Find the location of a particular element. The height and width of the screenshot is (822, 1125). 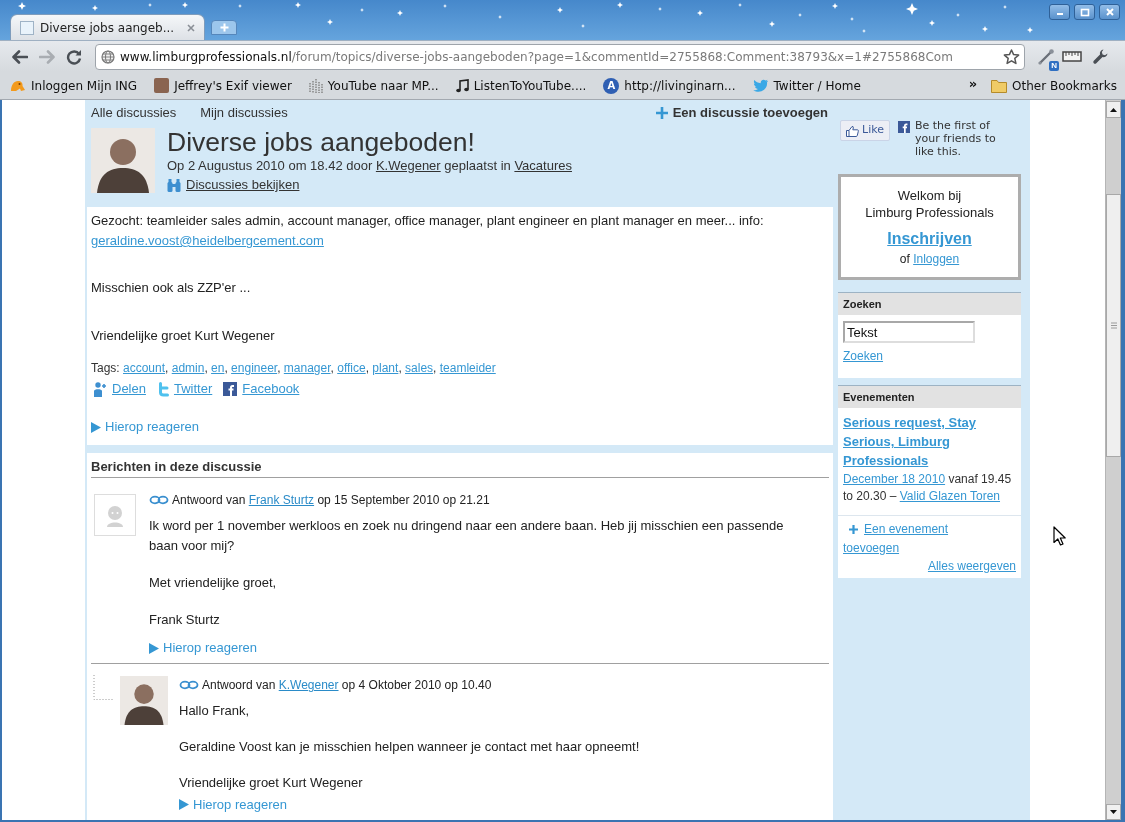

comment-paragraph: Geraldine Voost kan je misschien helpen wanneer je contact met haar opneemt! is located at coordinates (410, 747).